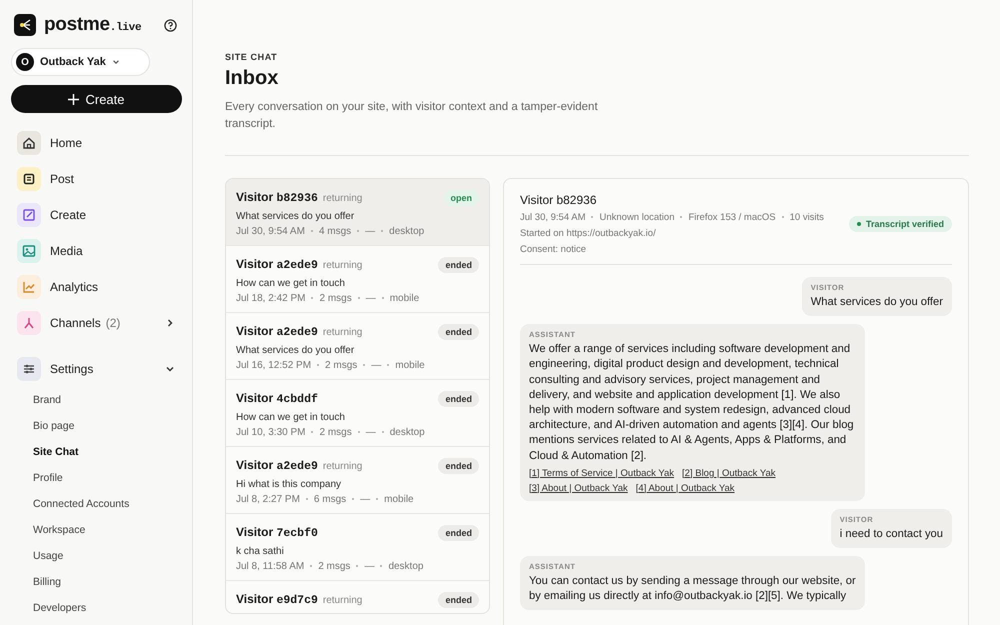  What do you see at coordinates (43, 608) in the screenshot?
I see `nav-subitem: Developers` at bounding box center [43, 608].